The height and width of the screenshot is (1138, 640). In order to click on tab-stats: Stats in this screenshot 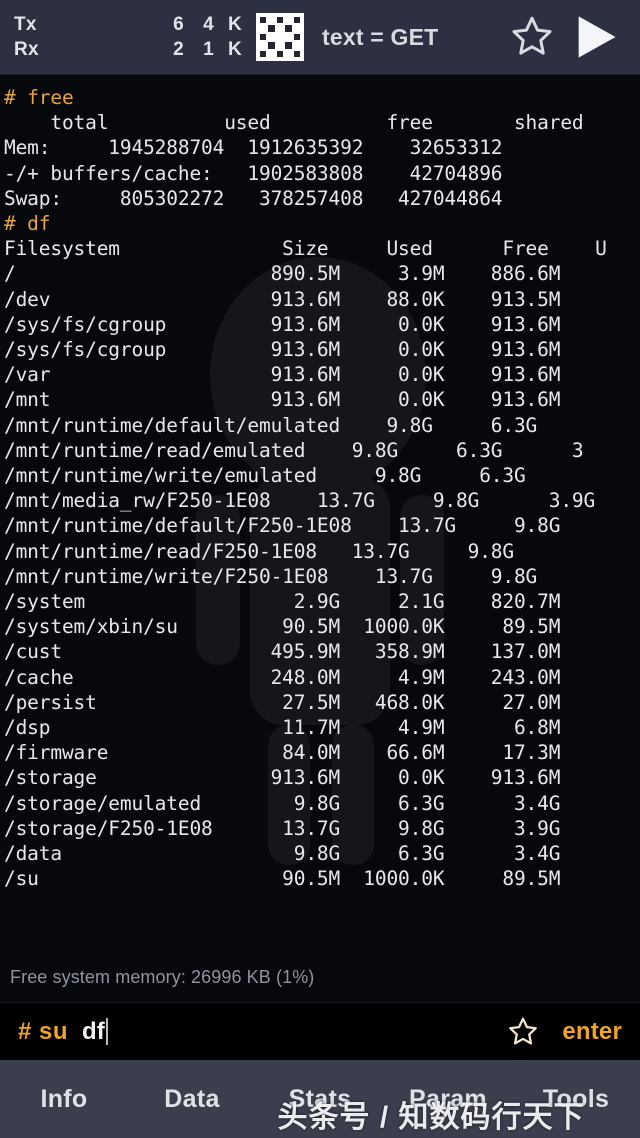, I will do `click(320, 1099)`.